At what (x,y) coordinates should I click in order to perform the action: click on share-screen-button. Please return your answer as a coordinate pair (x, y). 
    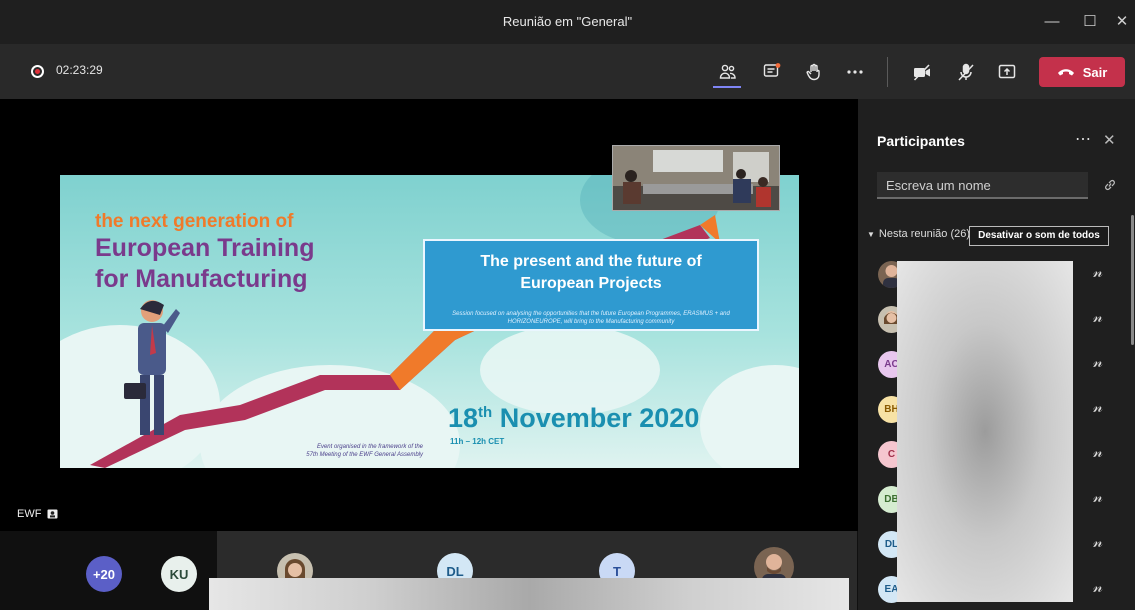
    Looking at the image, I should click on (1007, 72).